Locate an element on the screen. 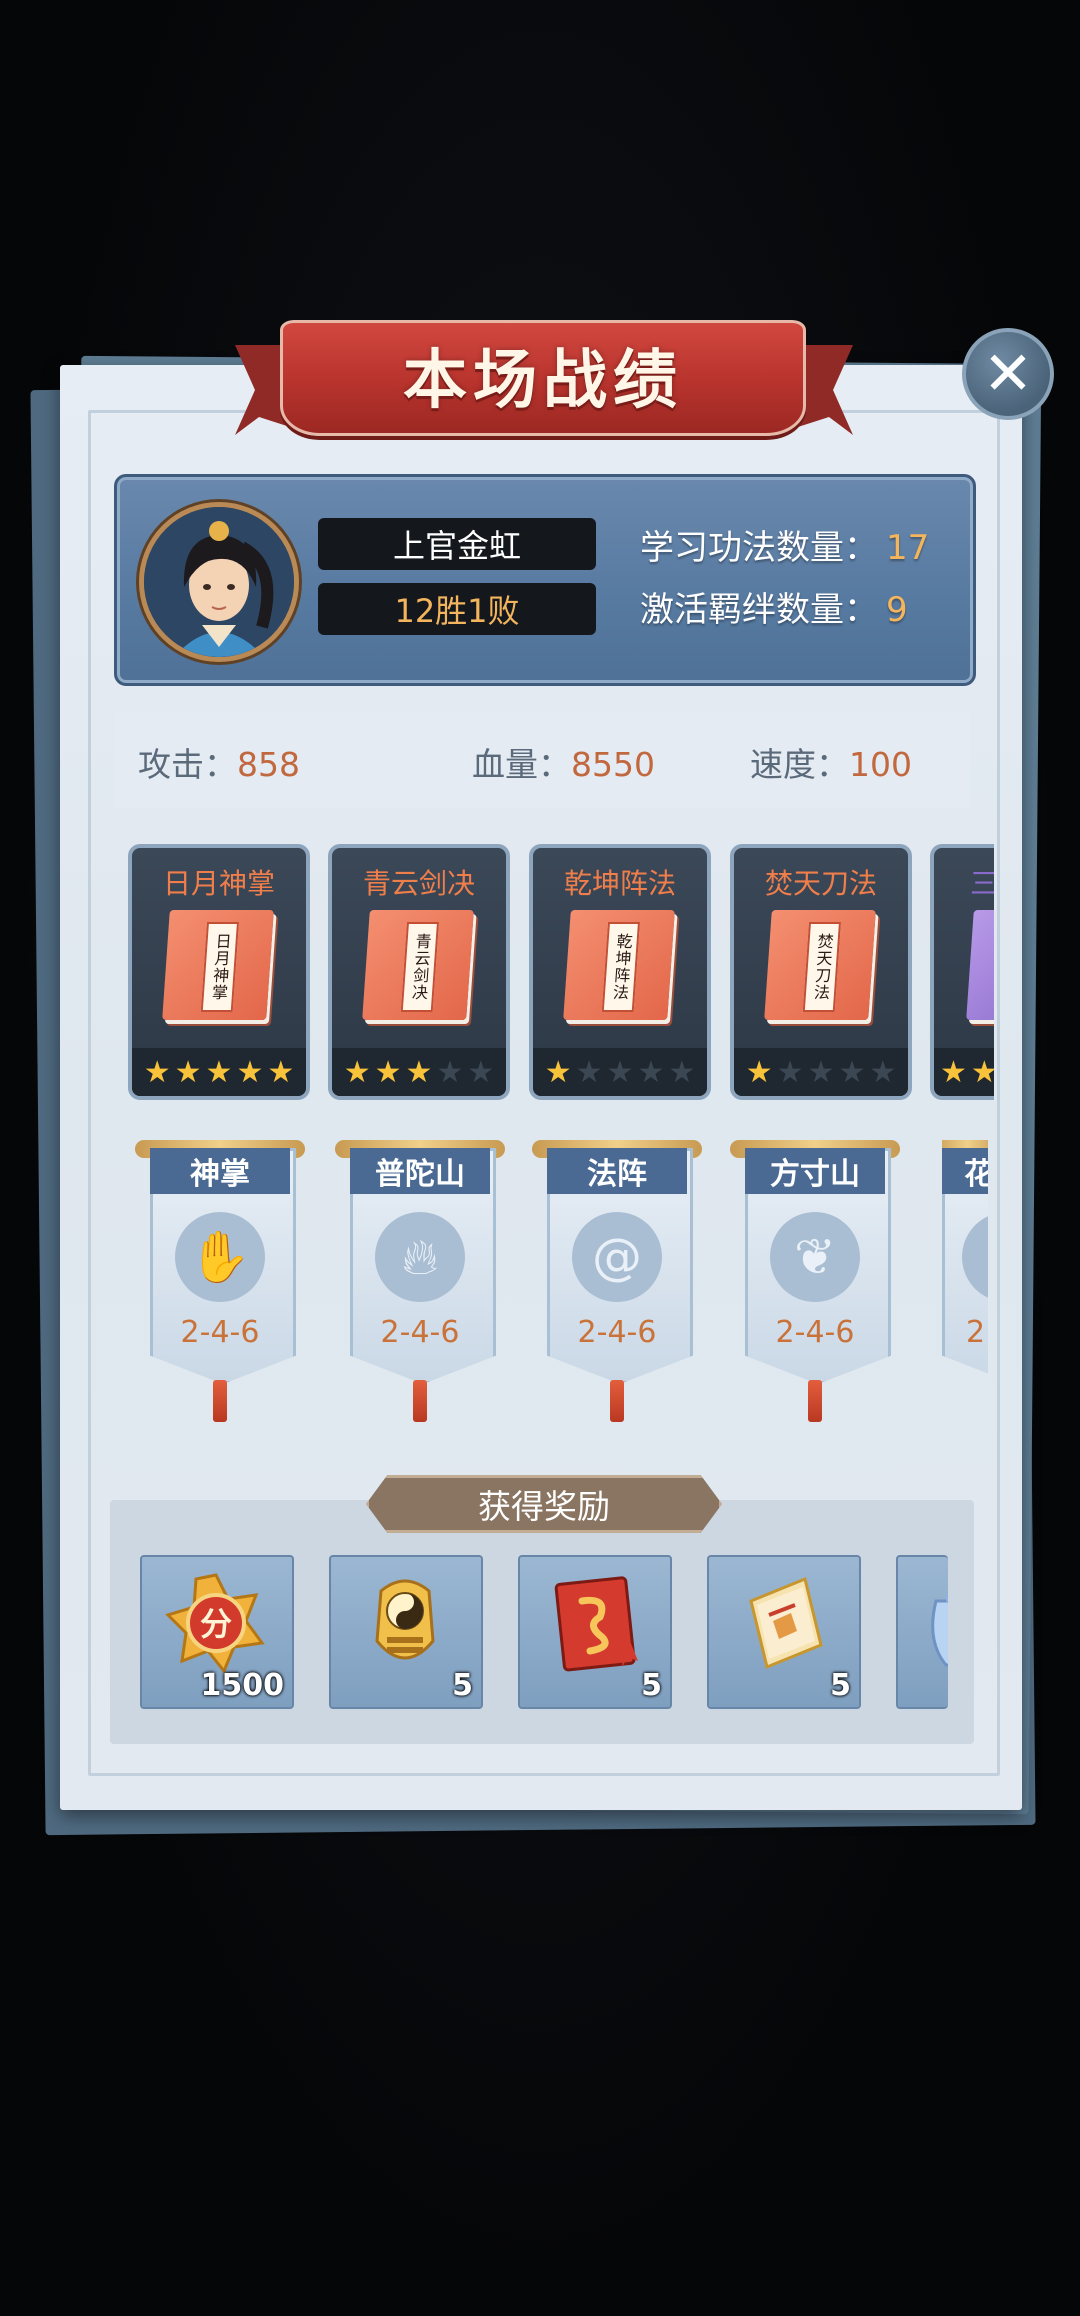 The height and width of the screenshot is (2316, 1080). dragon-book-icon is located at coordinates (596, 1624).